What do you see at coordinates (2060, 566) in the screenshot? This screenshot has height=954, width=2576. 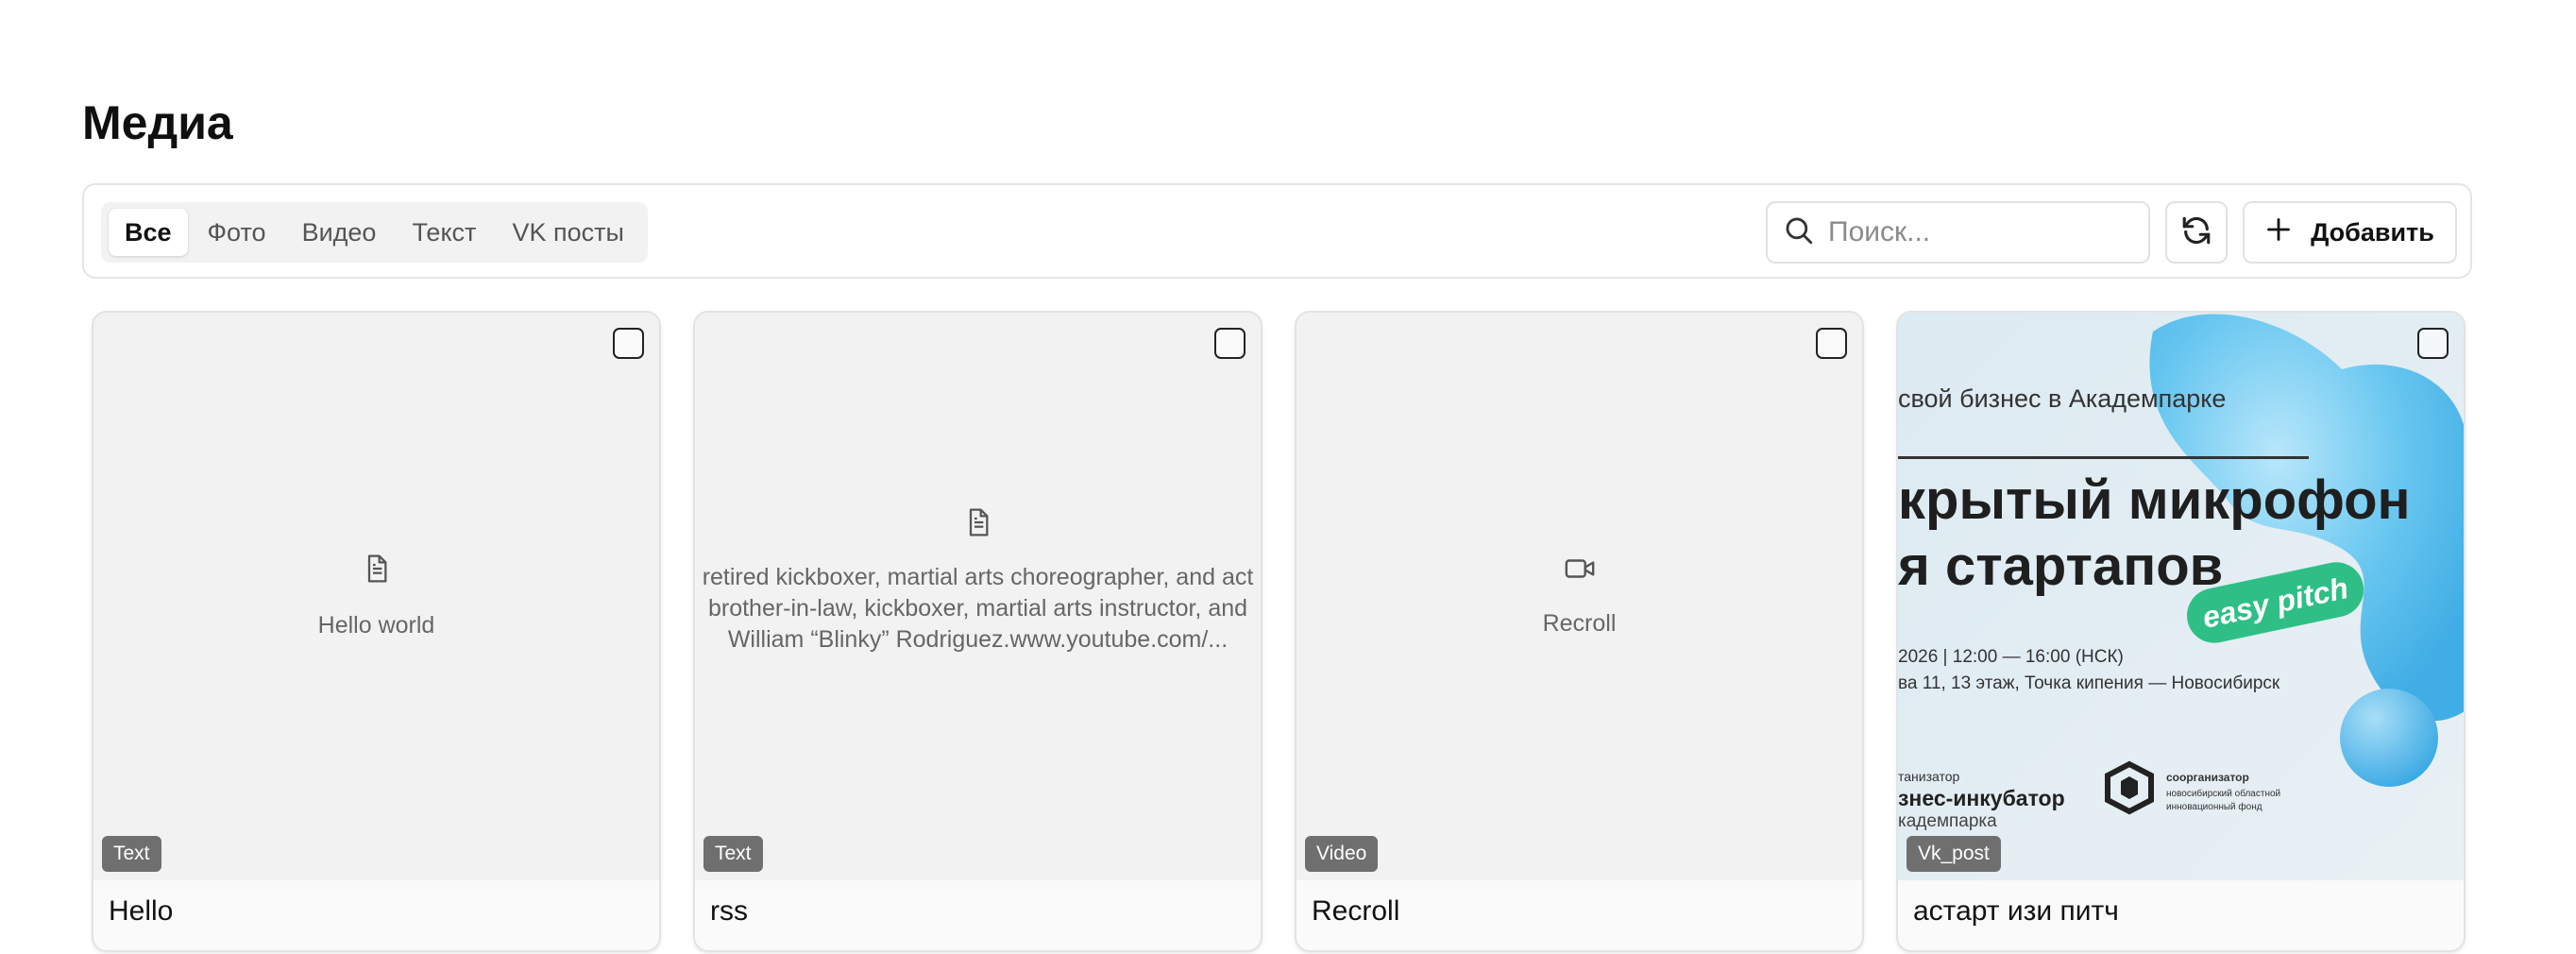 I see `image-text: я стартапов` at bounding box center [2060, 566].